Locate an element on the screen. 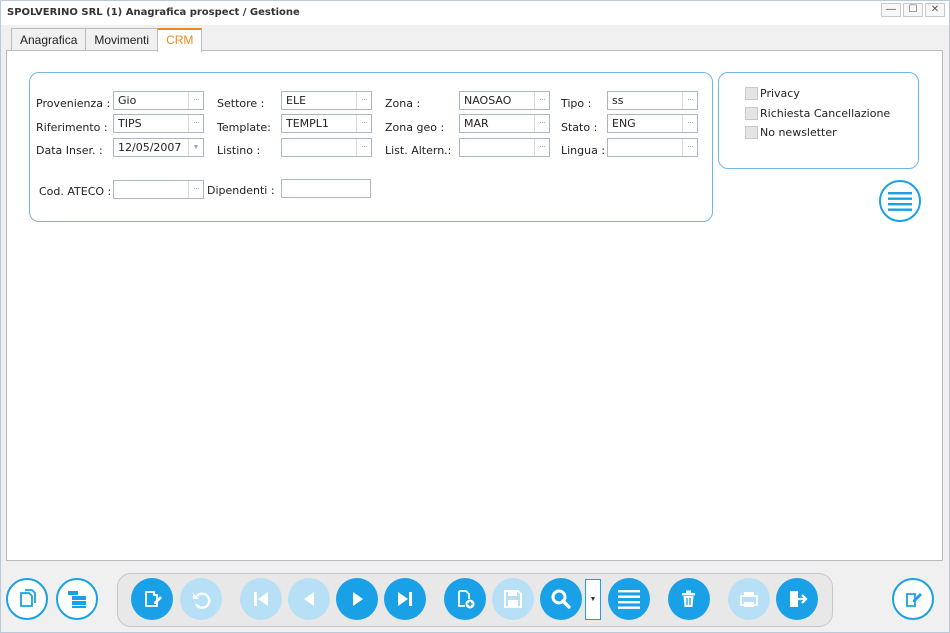 This screenshot has width=950, height=633. zona-geo-label: Zona geo : is located at coordinates (415, 127).